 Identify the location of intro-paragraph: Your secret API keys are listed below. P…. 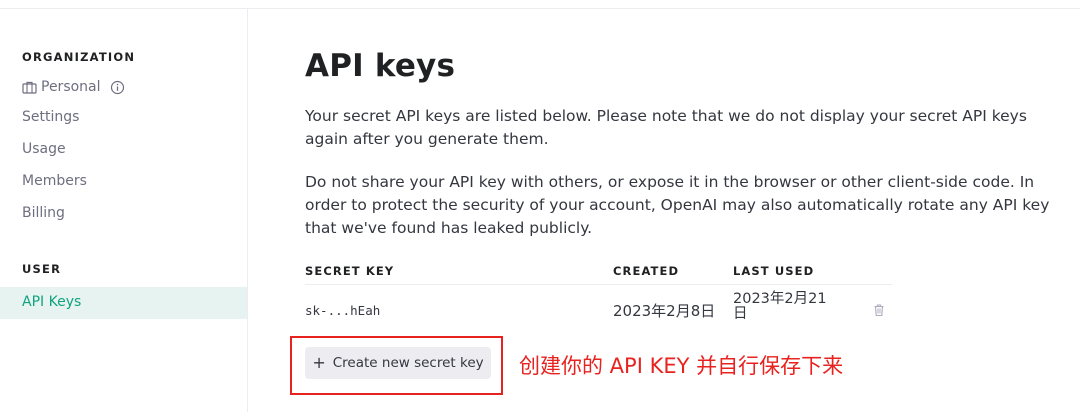
(666, 127).